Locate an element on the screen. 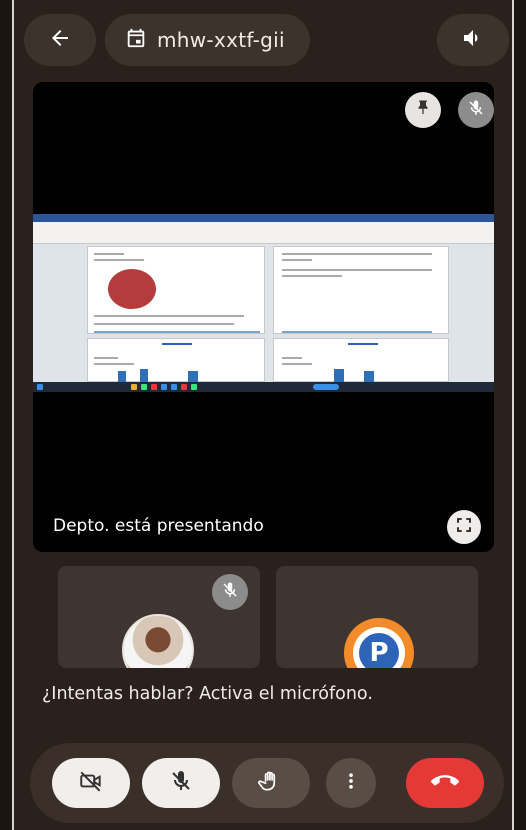  mic-toggle-button is located at coordinates (181, 783).